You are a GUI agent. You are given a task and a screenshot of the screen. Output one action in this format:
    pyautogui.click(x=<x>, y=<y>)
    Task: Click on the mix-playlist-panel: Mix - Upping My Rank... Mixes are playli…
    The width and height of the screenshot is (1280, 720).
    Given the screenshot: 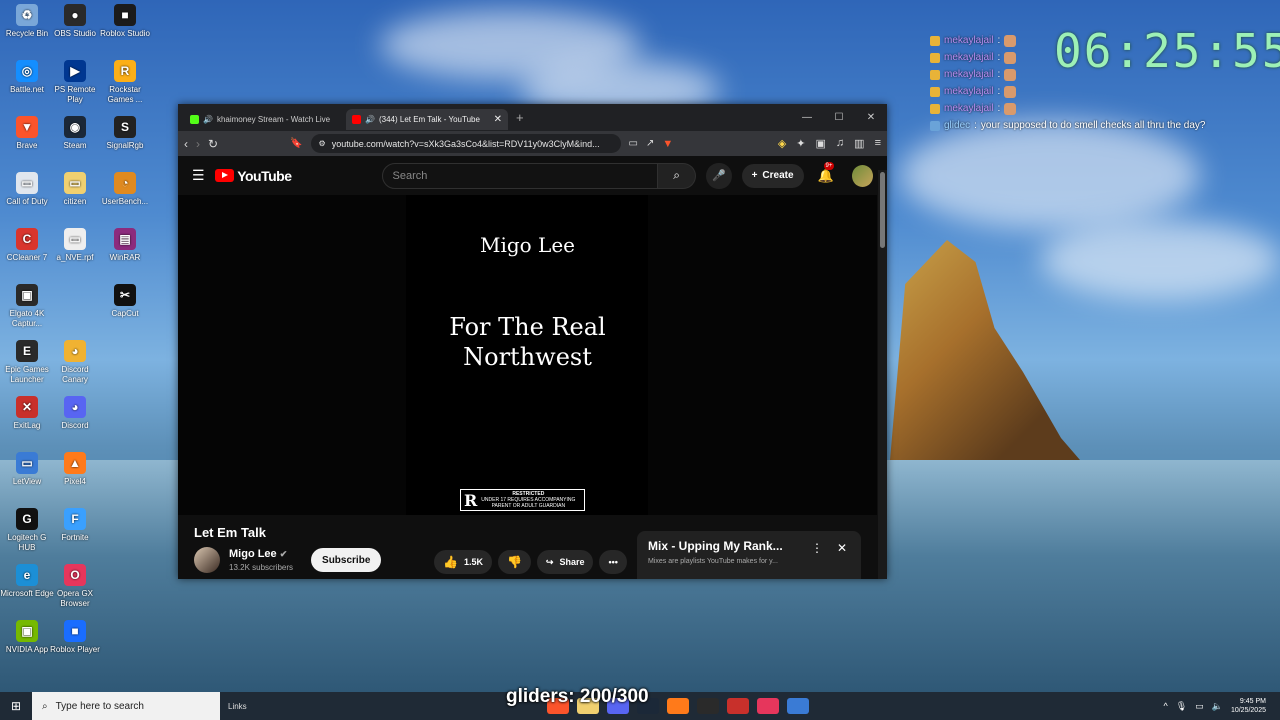 What is the action you would take?
    pyautogui.click(x=749, y=555)
    